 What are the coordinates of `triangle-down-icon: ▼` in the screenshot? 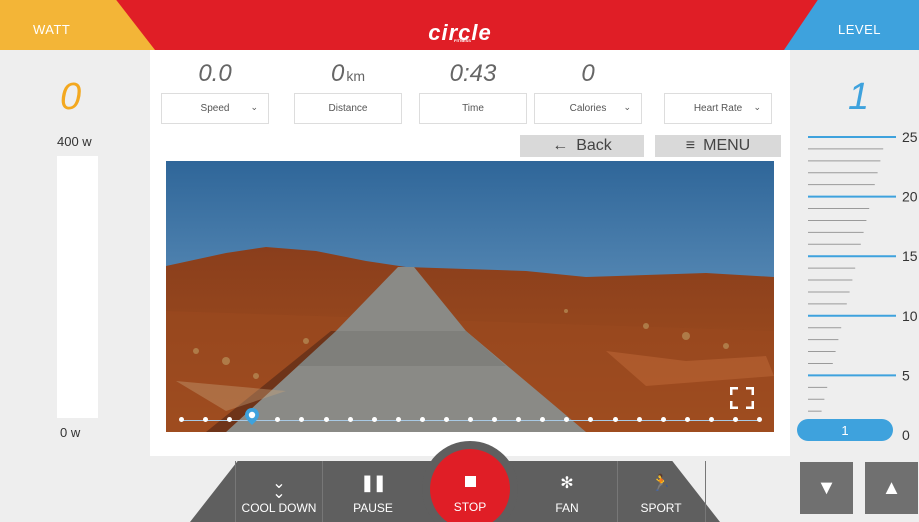 It's located at (826, 487).